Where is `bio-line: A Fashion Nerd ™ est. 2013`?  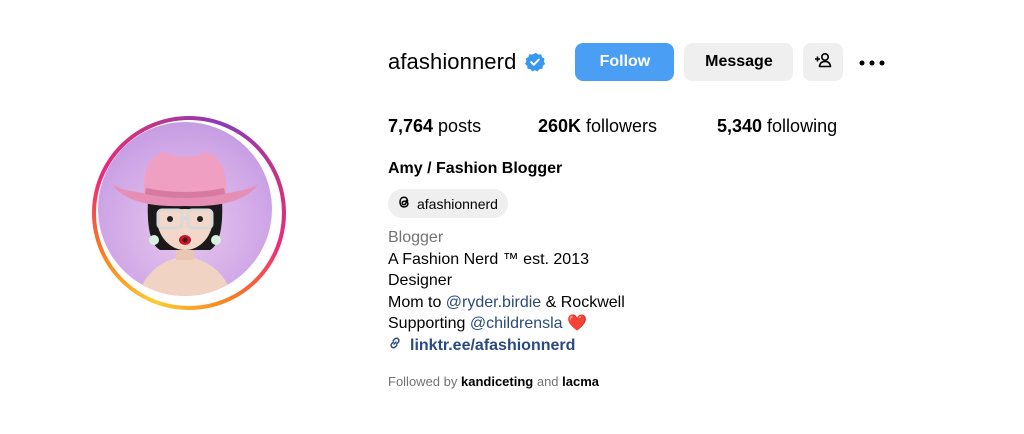 bio-line: A Fashion Nerd ™ est. 2013 is located at coordinates (488, 259).